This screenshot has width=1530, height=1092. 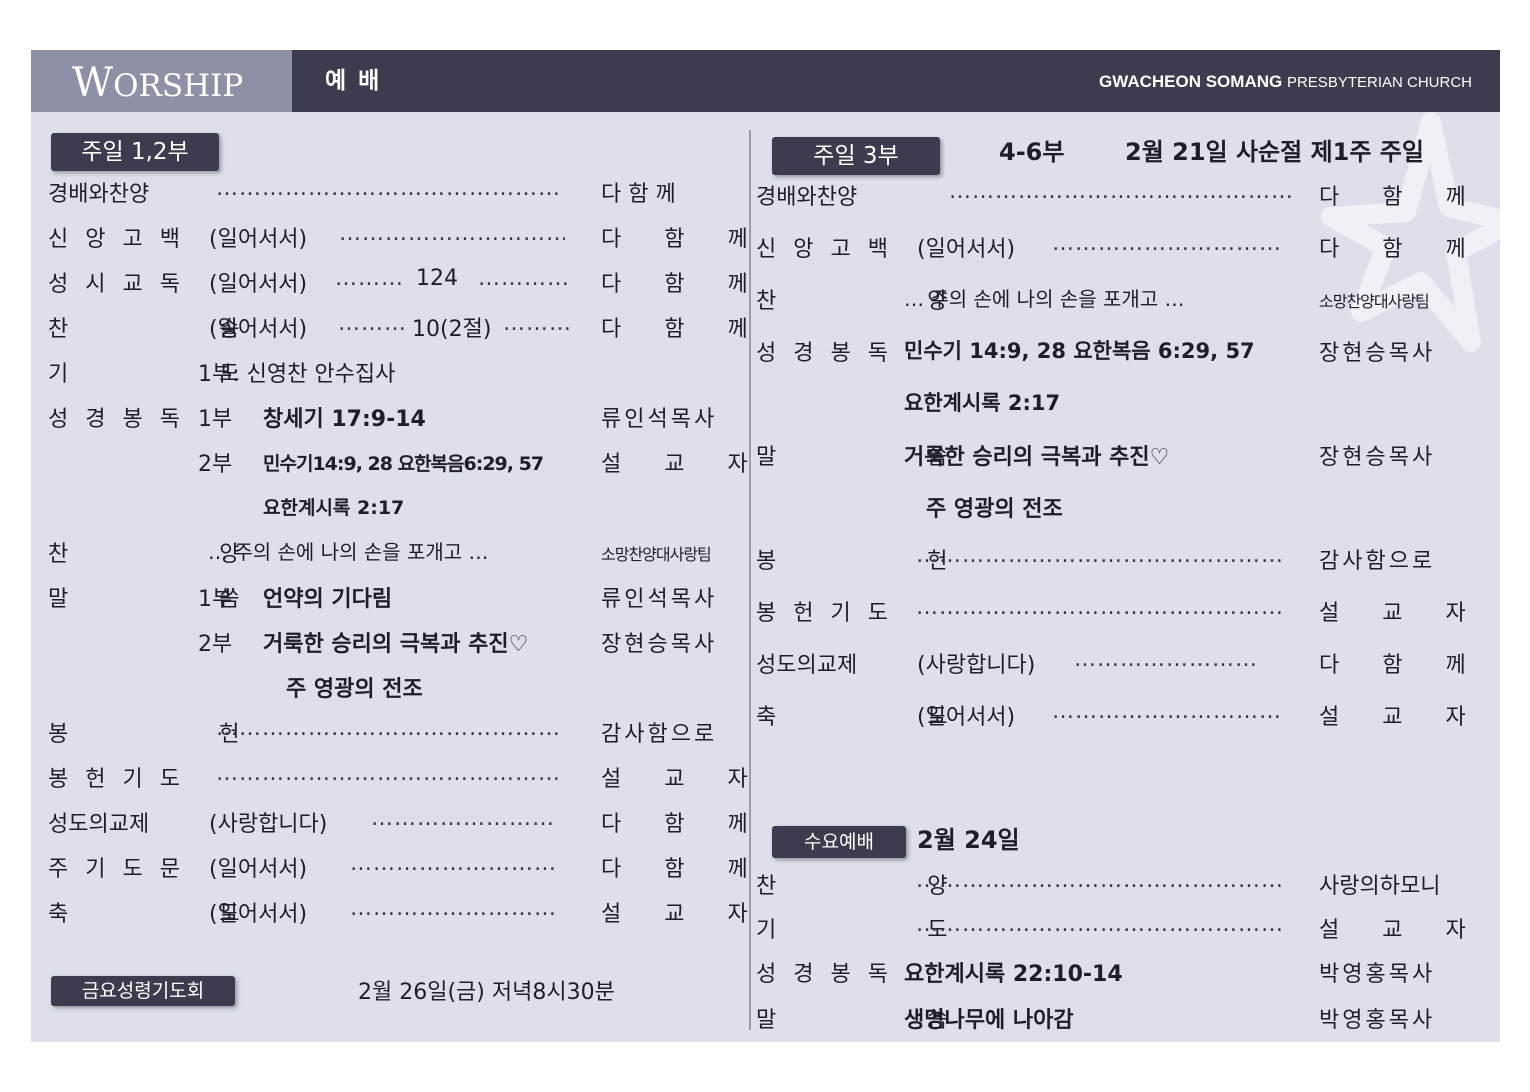 I want to click on church-name-bold: GWACHEON SOMANG, so click(x=1191, y=81).